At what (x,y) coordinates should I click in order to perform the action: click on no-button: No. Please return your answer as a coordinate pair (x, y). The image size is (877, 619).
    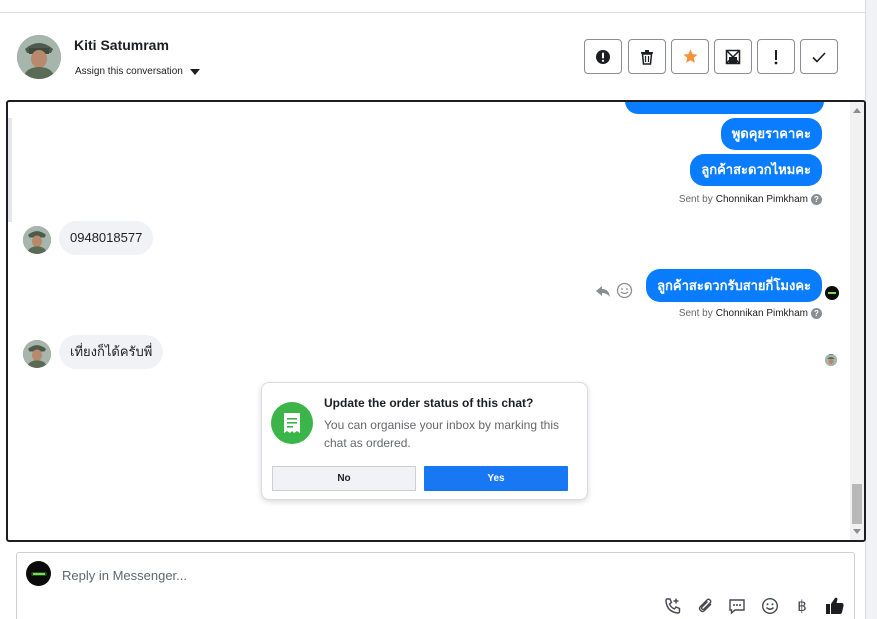
    Looking at the image, I should click on (344, 478).